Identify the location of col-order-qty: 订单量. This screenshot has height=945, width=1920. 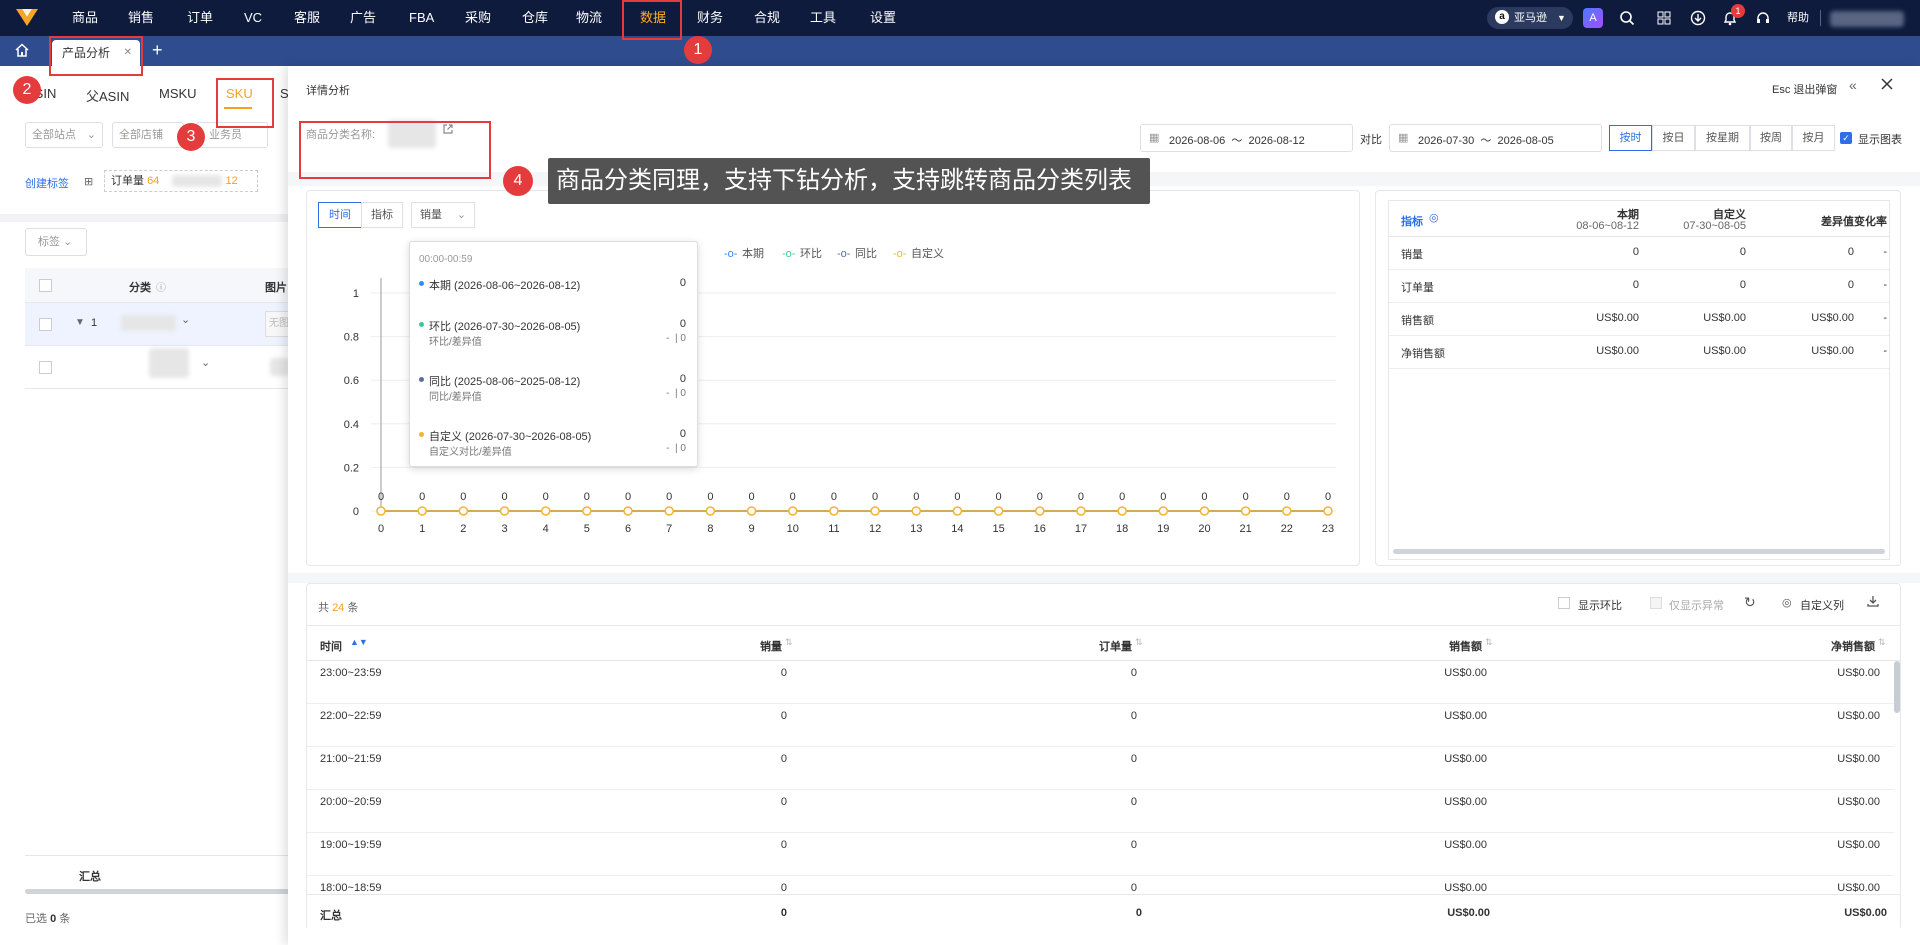
(1094, 646).